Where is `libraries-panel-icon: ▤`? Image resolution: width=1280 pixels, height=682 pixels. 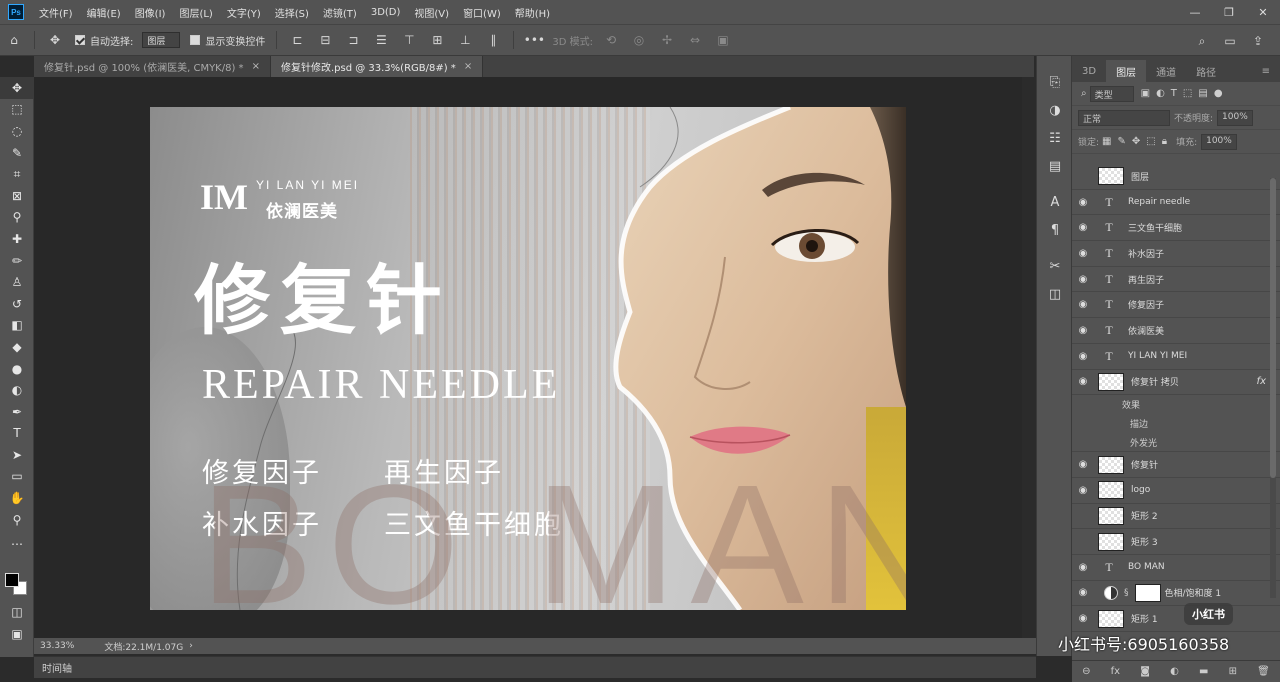 libraries-panel-icon: ▤ is located at coordinates (1055, 166).